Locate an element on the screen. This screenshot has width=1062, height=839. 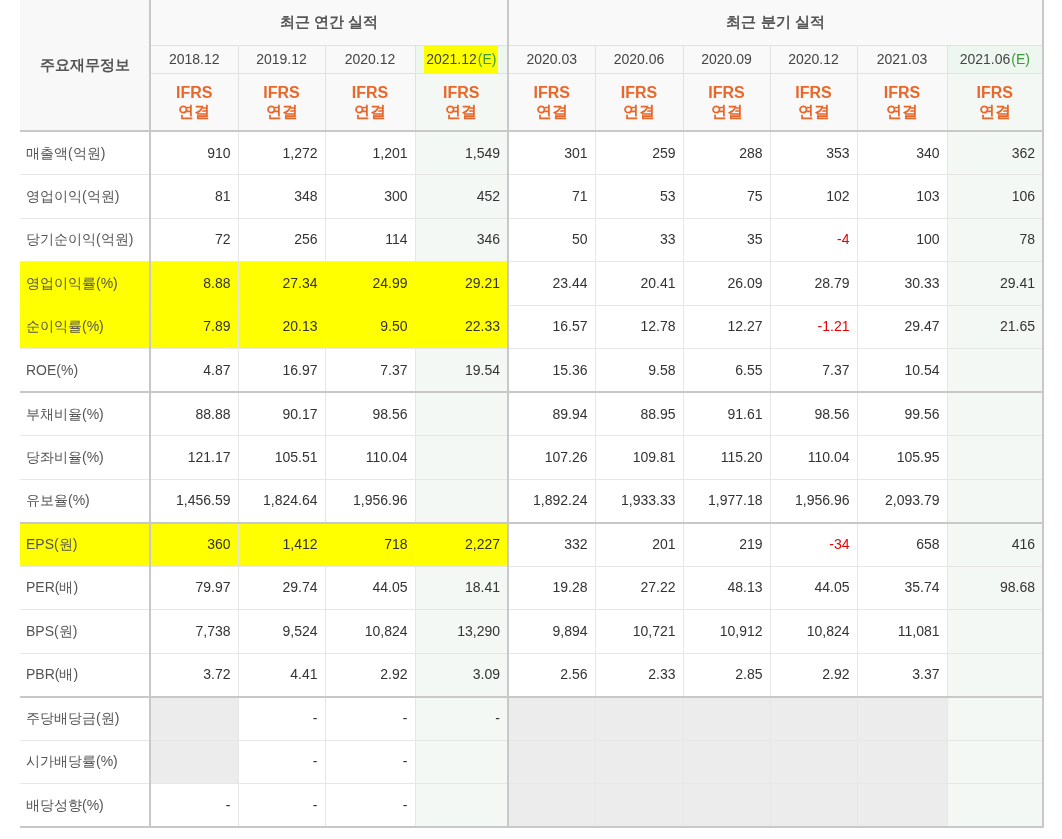
row-label: 당좌비율(%) is located at coordinates (85, 457).